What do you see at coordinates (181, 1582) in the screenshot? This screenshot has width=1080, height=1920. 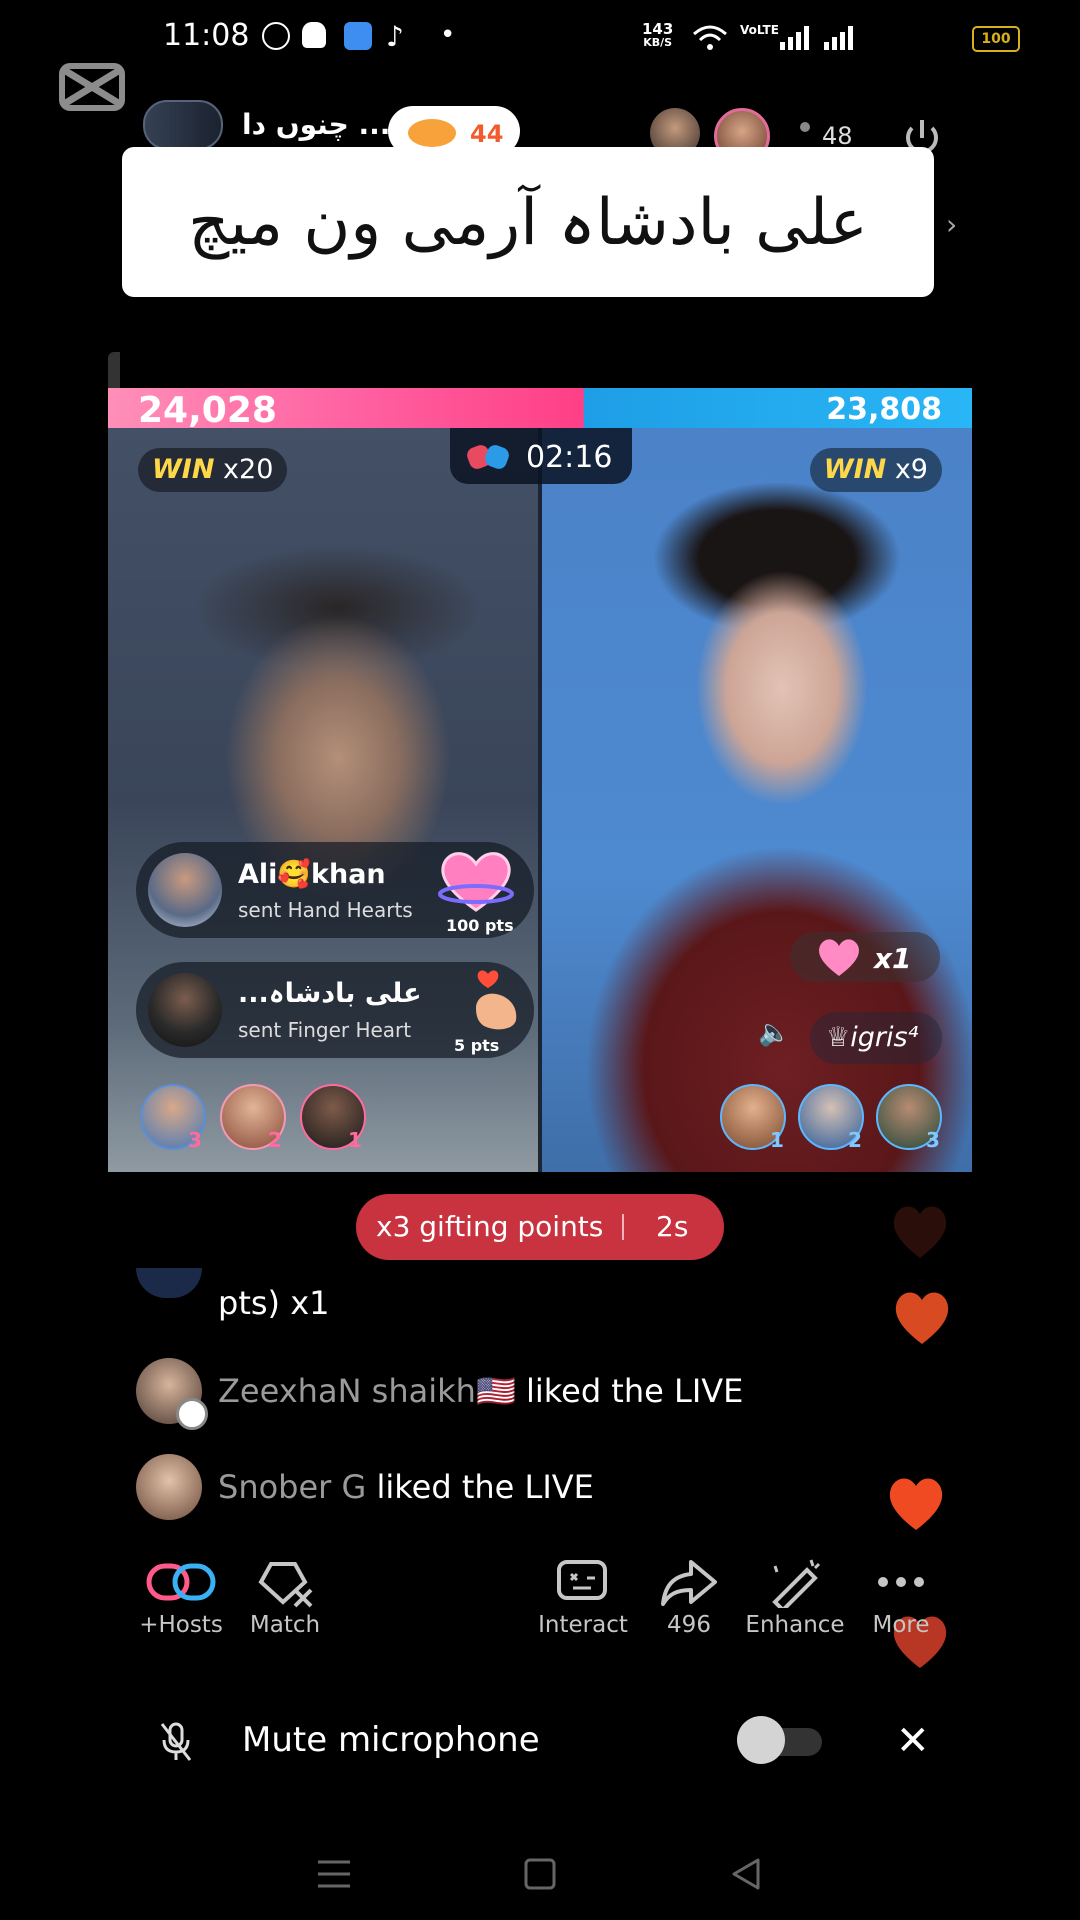 I see `hosts-link-icon` at bounding box center [181, 1582].